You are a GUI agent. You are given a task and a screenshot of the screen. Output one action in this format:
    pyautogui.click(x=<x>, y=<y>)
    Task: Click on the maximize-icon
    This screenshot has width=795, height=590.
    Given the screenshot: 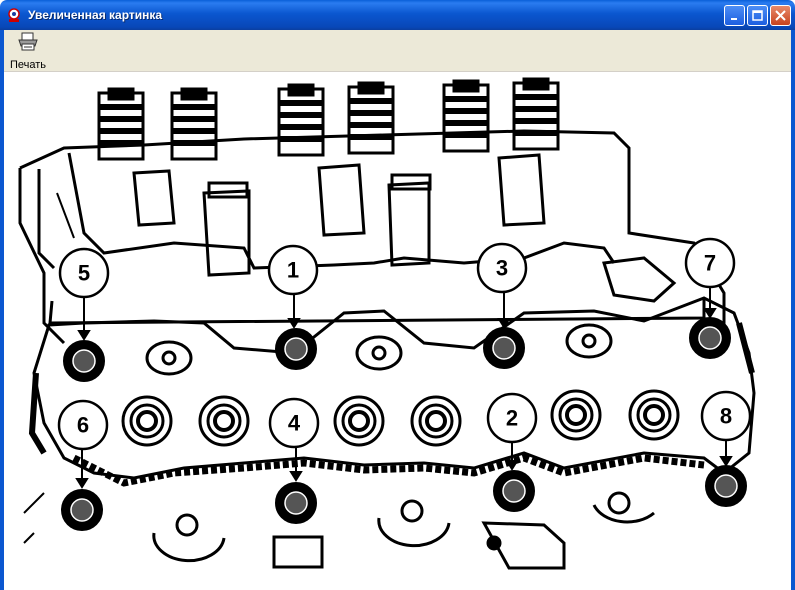 What is the action you would take?
    pyautogui.click(x=757, y=15)
    